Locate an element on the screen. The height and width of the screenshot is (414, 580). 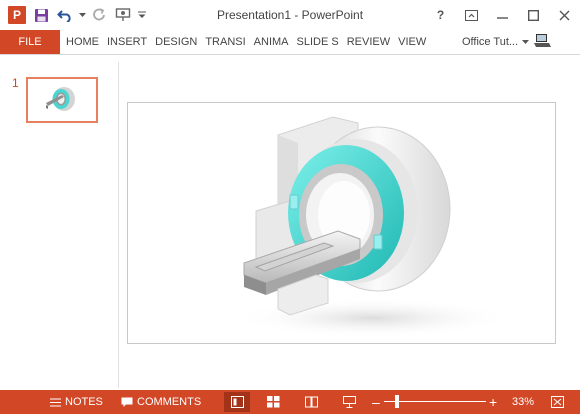
minimize-icon is located at coordinates (502, 15).